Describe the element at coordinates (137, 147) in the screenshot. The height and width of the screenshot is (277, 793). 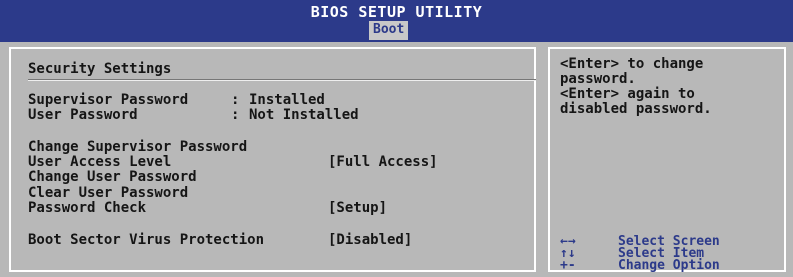
I see `change-supervisor-password-item: Change Supervisor Password` at that location.